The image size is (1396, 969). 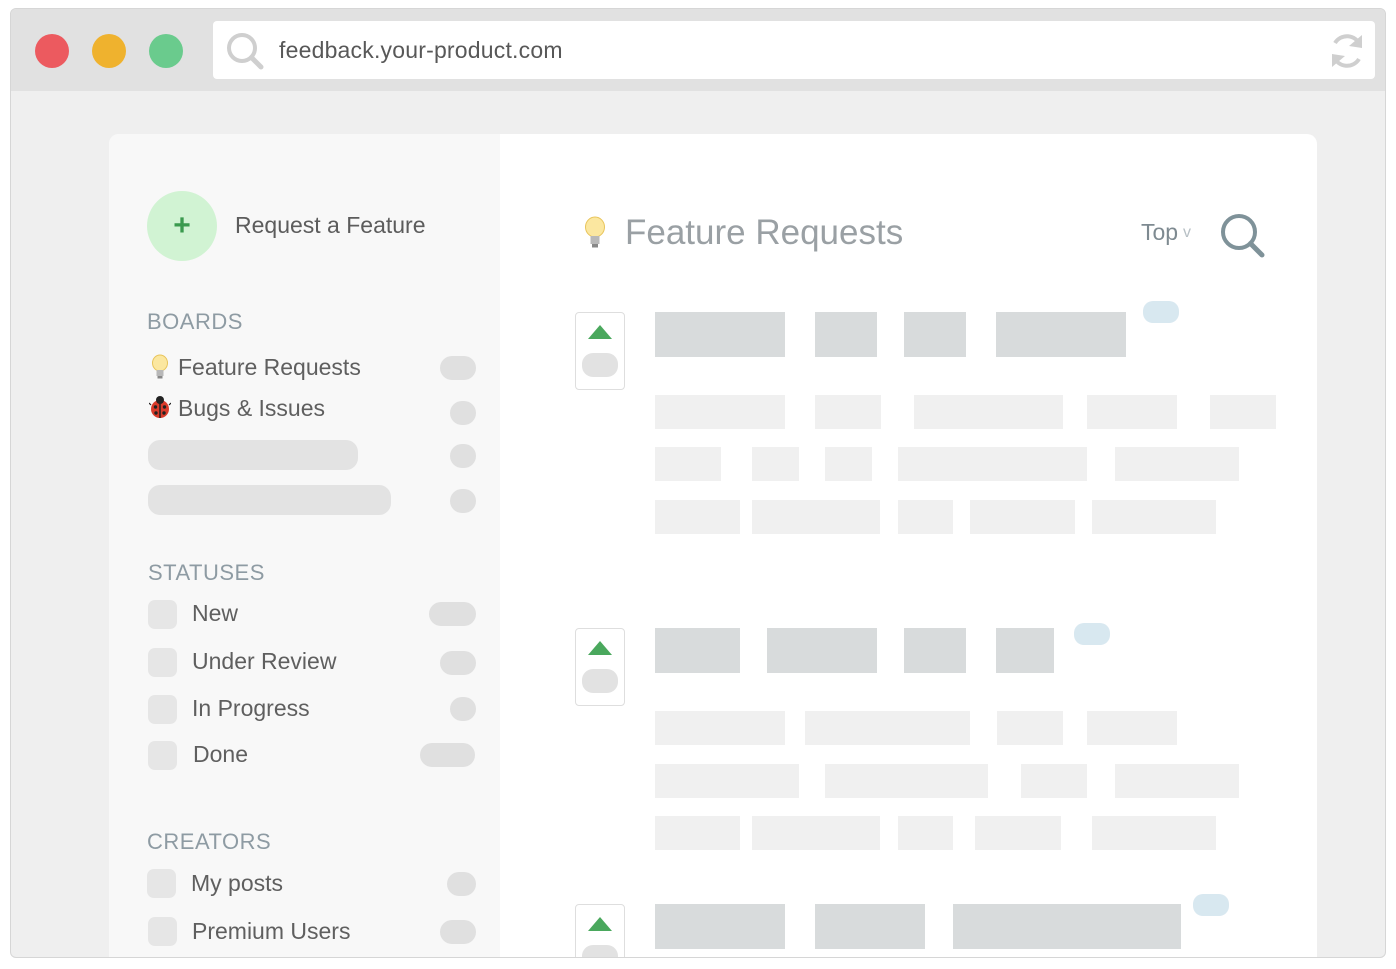 I want to click on status-checkbox-under-review, so click(x=162, y=662).